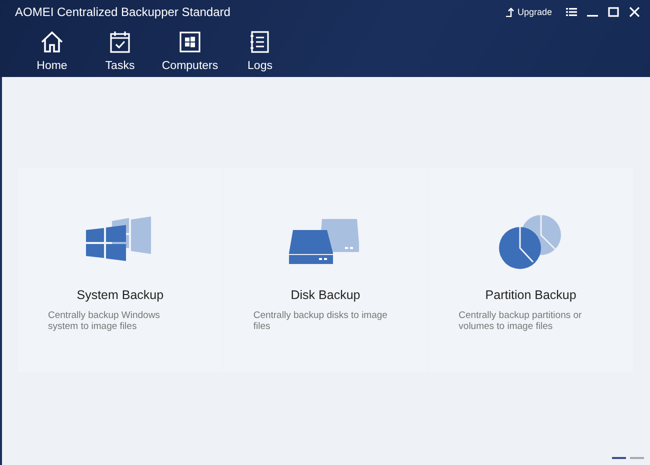  Describe the element at coordinates (613, 12) in the screenshot. I see `maximize-icon` at that location.